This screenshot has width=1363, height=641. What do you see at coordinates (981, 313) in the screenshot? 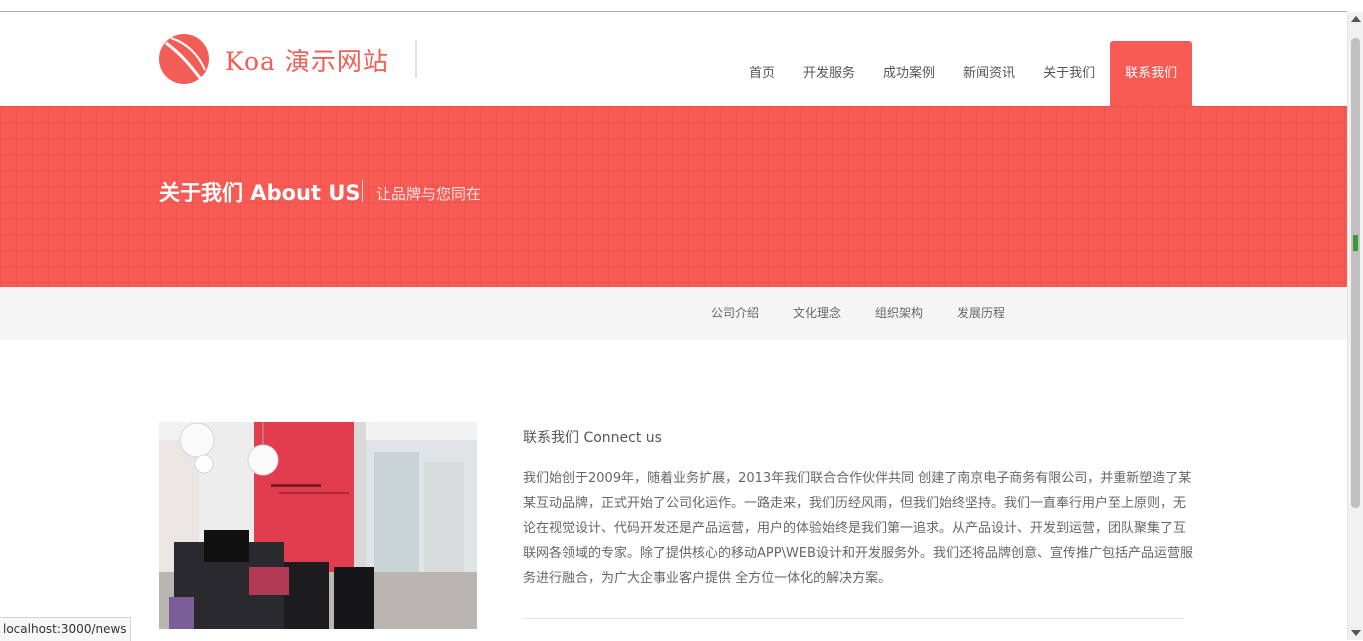
I see `subnav-item-history: 发展历程` at bounding box center [981, 313].